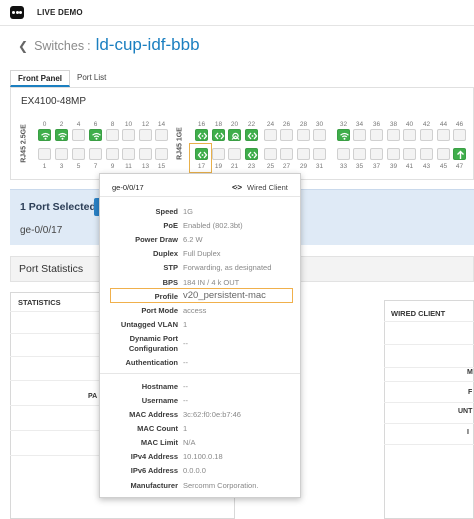 This screenshot has height=519, width=474. I want to click on port-number-label: 33, so click(343, 166).